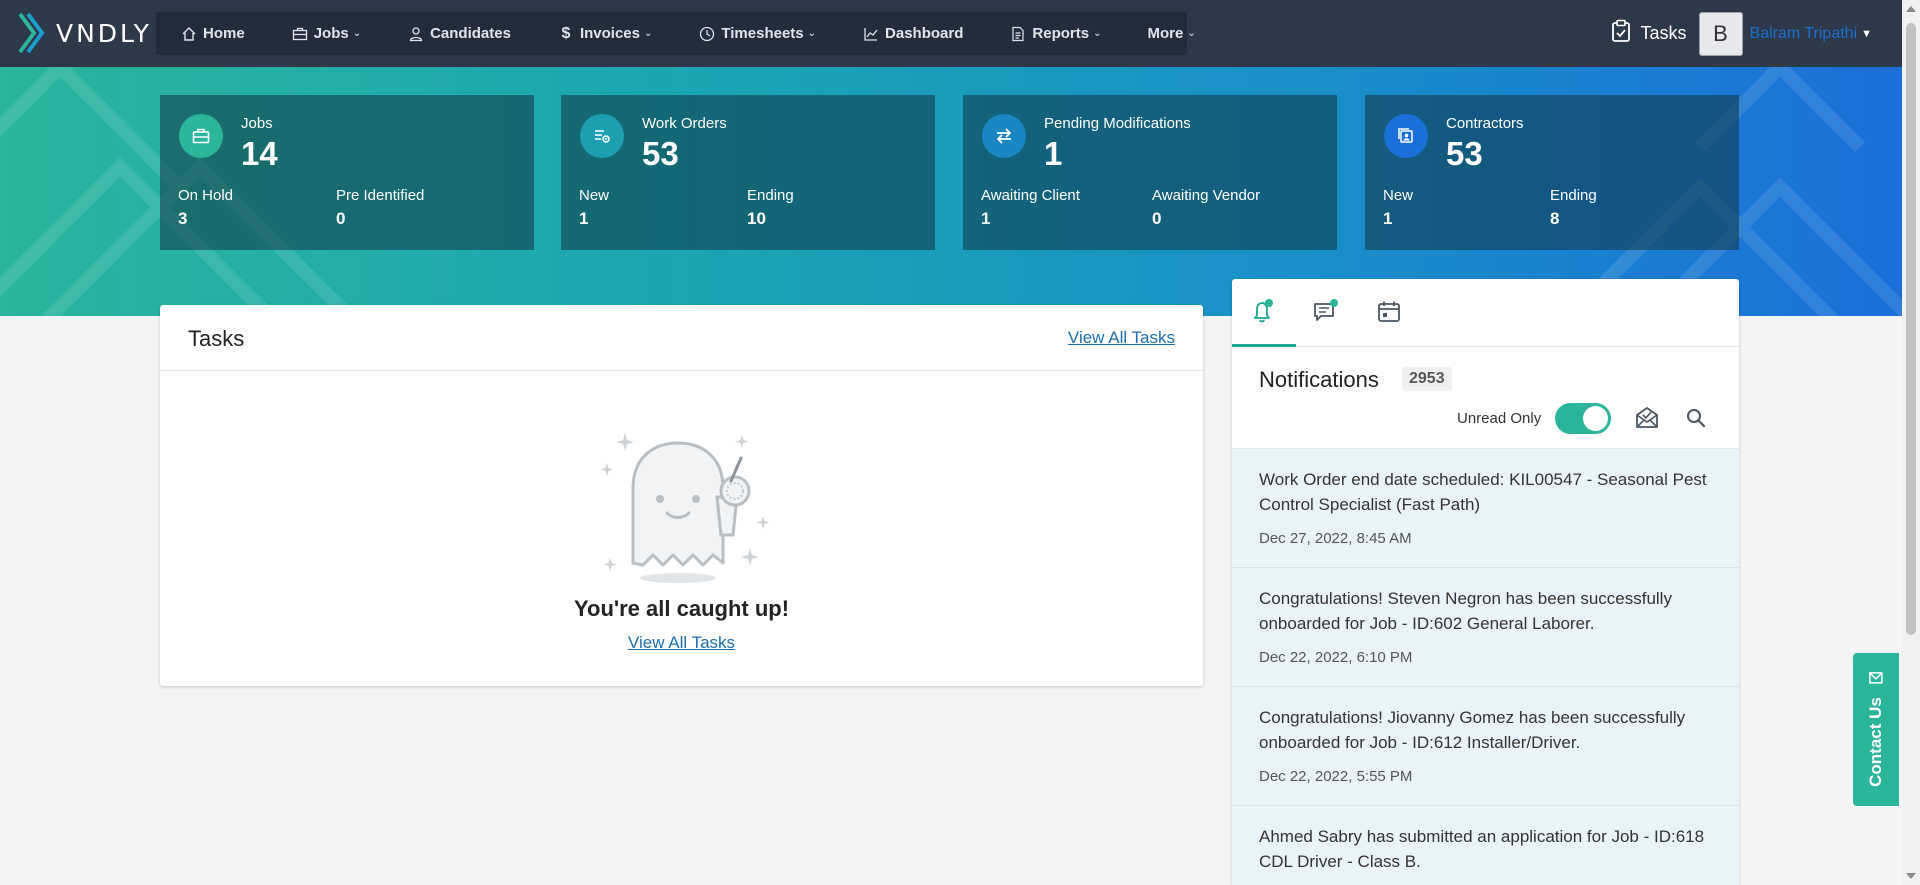  What do you see at coordinates (1649, 33) in the screenshot?
I see `tasks-nav-link: Tasks` at bounding box center [1649, 33].